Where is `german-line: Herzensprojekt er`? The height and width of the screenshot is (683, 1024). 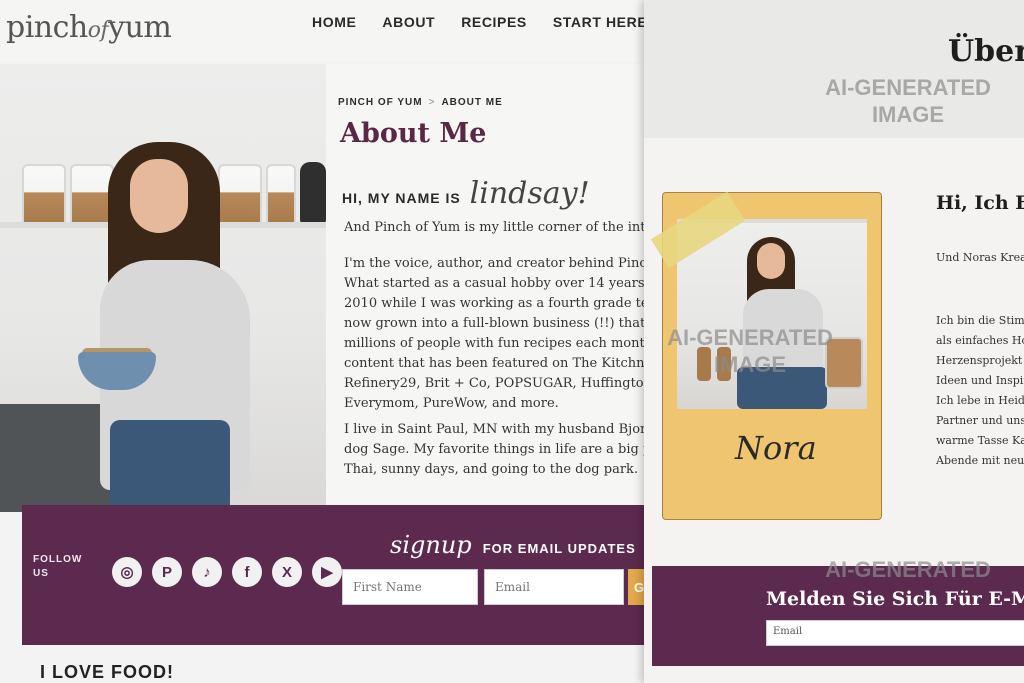 german-line: Herzensprojekt er is located at coordinates (980, 360).